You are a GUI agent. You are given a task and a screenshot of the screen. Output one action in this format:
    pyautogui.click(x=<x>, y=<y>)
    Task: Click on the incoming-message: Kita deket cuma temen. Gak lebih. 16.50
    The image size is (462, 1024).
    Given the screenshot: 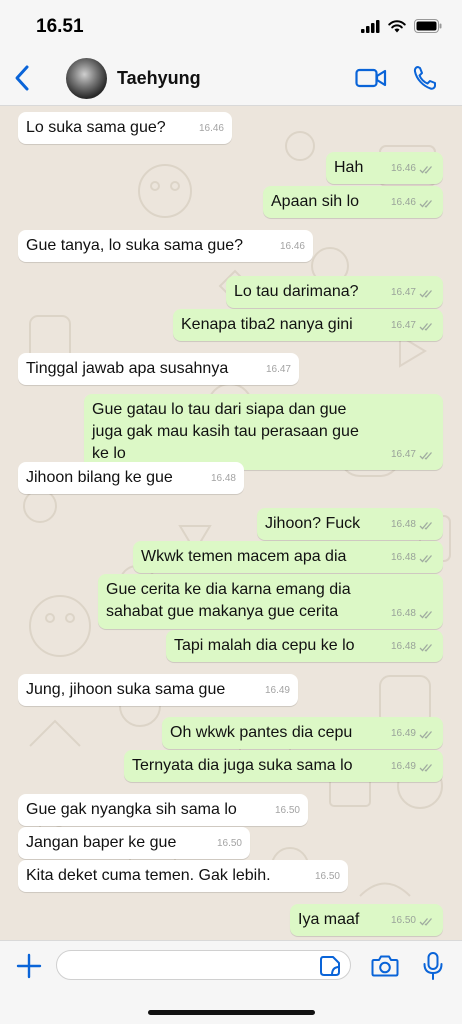 What is the action you would take?
    pyautogui.click(x=183, y=876)
    